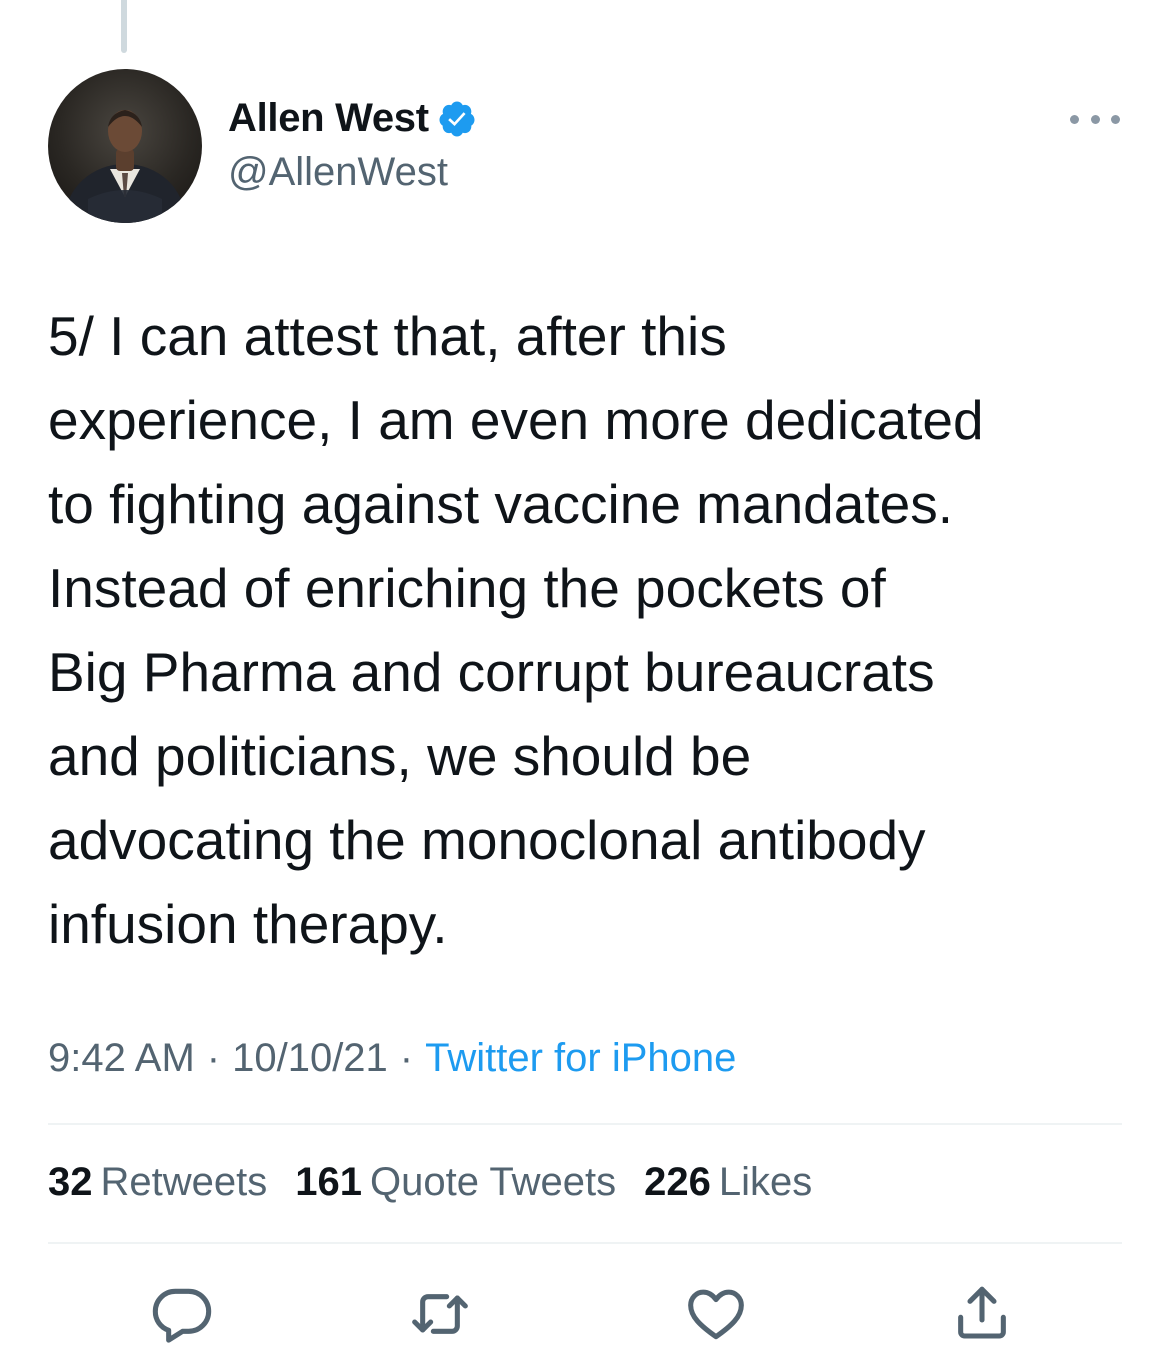  What do you see at coordinates (328, 118) in the screenshot?
I see `author-display-name: Allen West` at bounding box center [328, 118].